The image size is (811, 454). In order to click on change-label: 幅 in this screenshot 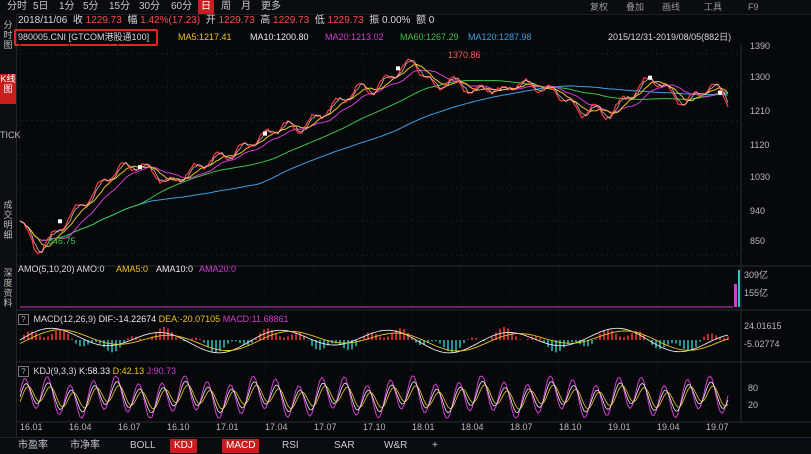, I will do `click(132, 20)`.